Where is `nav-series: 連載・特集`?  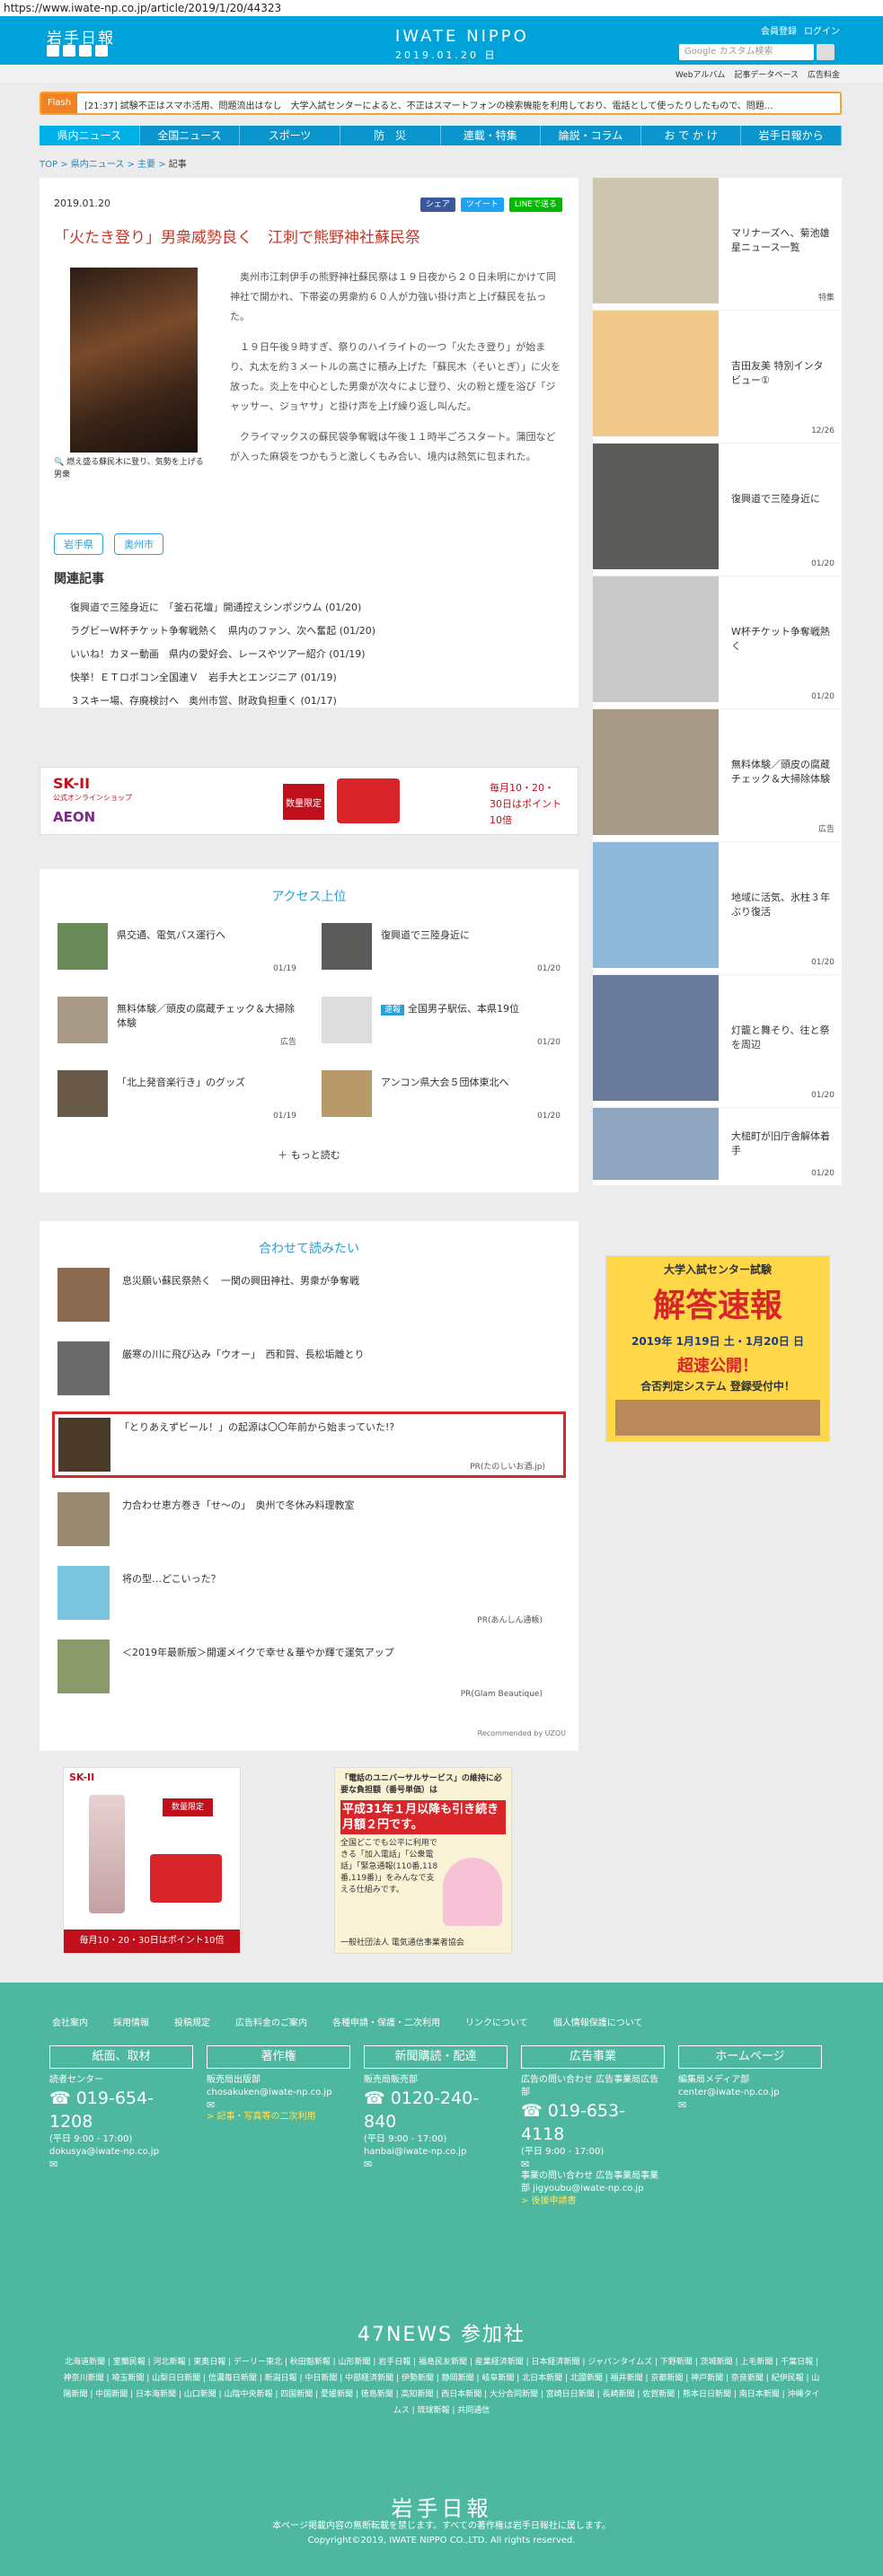 nav-series: 連載・特集 is located at coordinates (491, 135).